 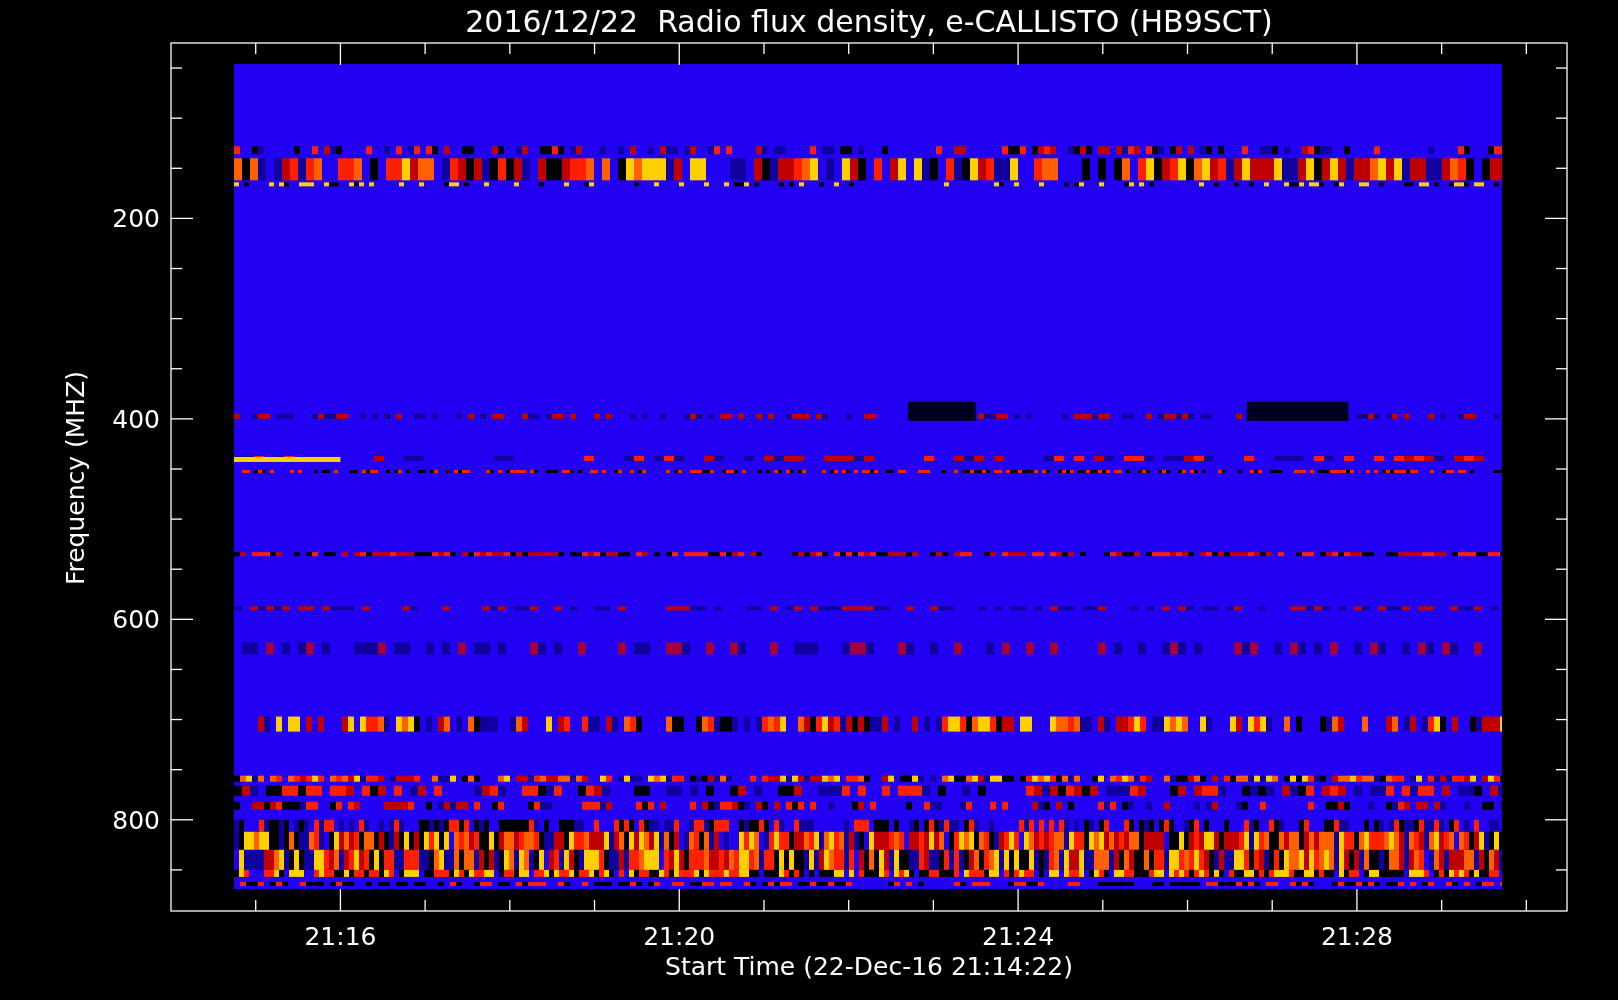 I want to click on chart-title: 2016/12/22 Radio flux density, e-CALLISTO (HB9SCT), so click(x=869, y=21).